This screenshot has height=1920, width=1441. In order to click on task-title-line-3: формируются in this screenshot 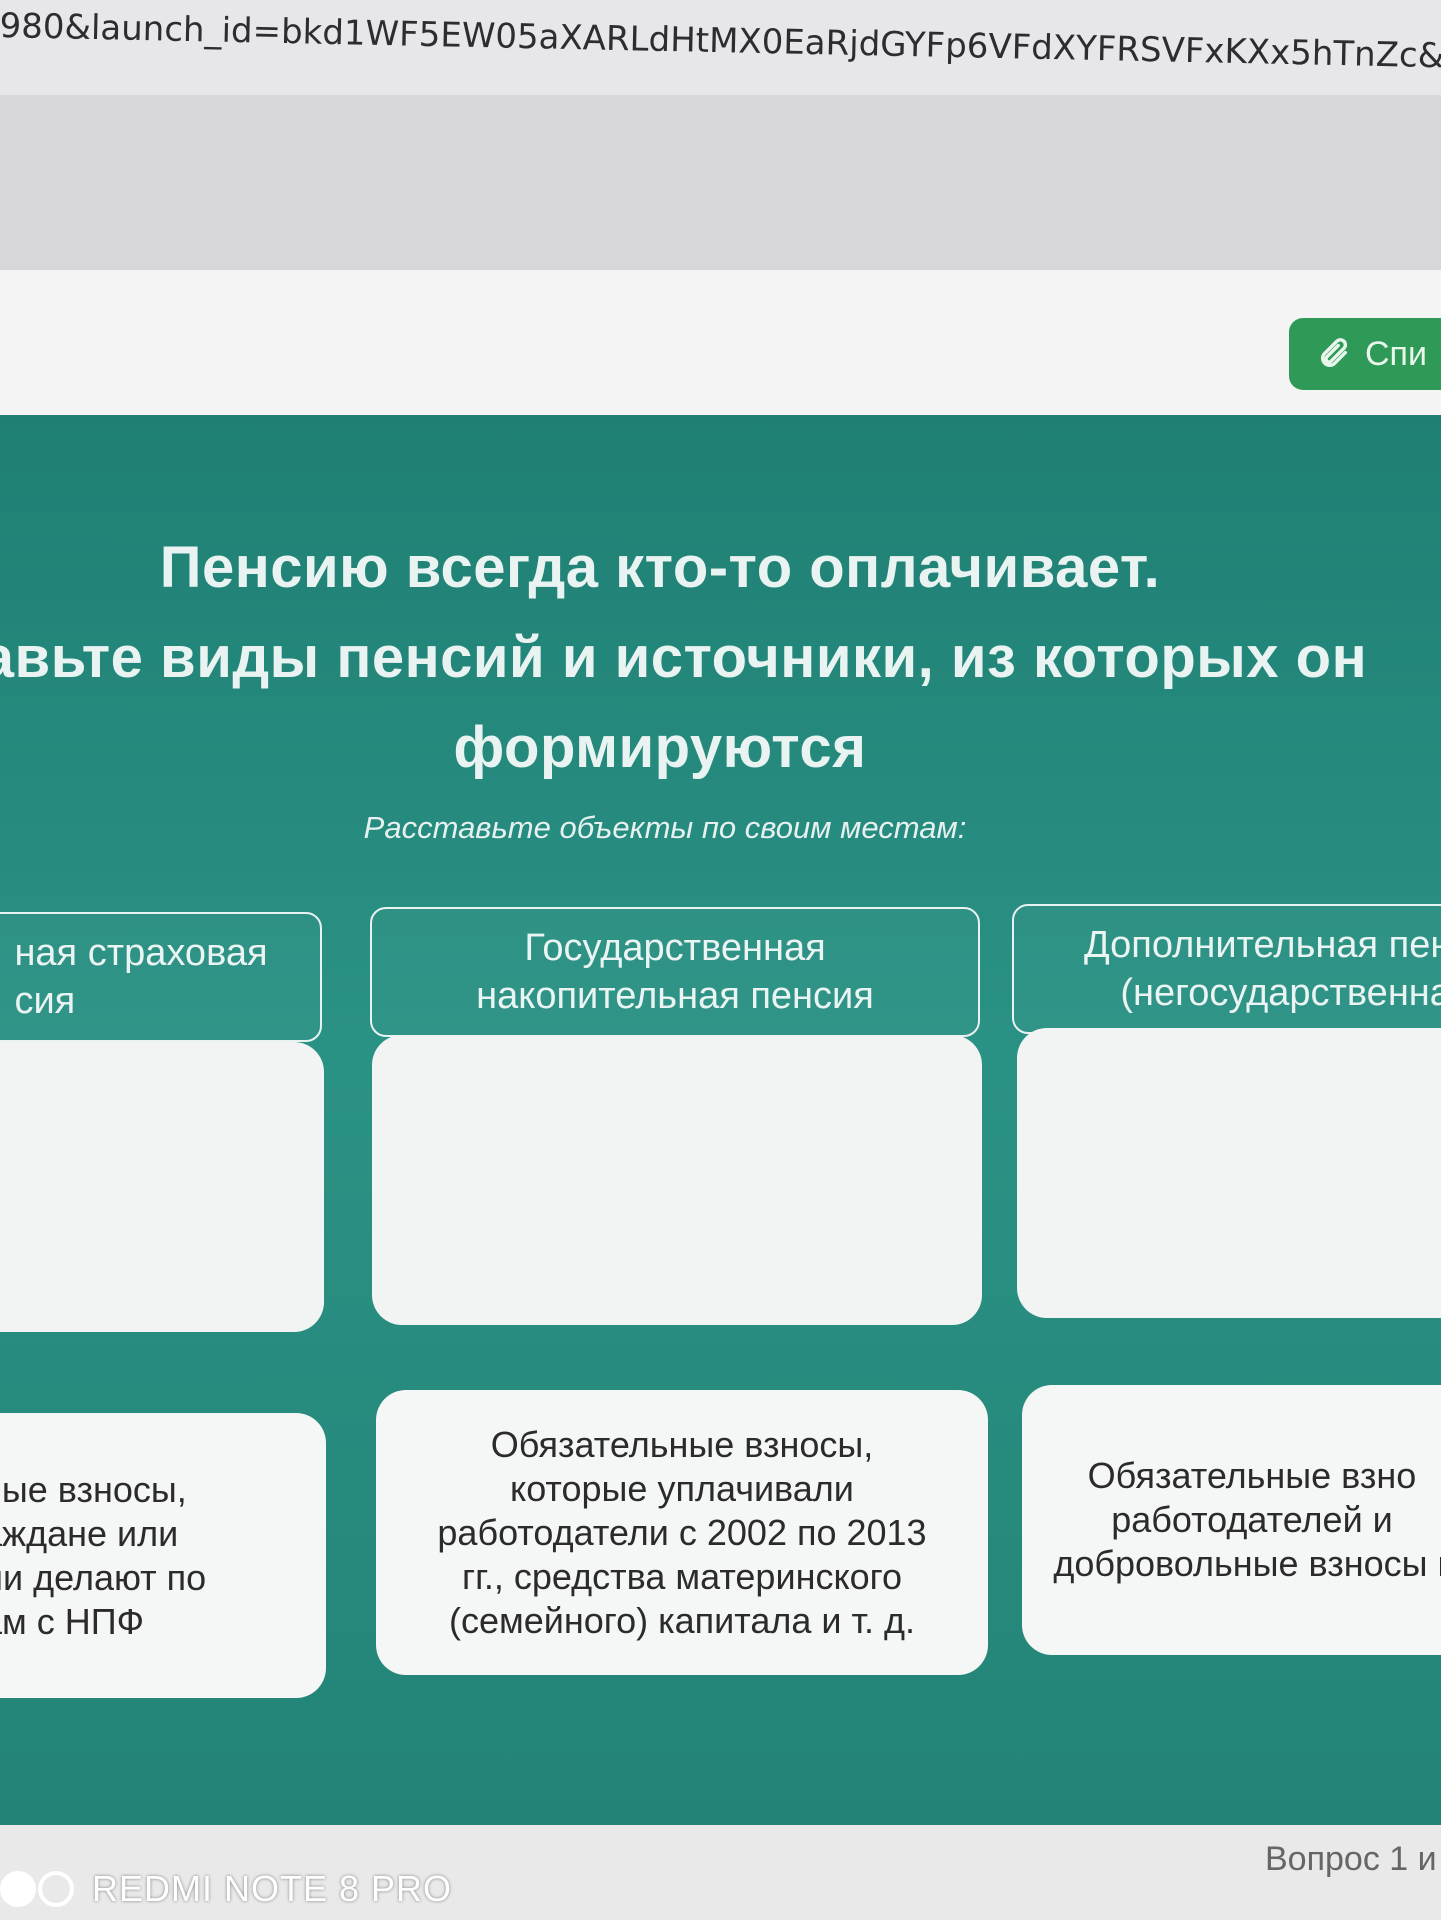, I will do `click(660, 747)`.